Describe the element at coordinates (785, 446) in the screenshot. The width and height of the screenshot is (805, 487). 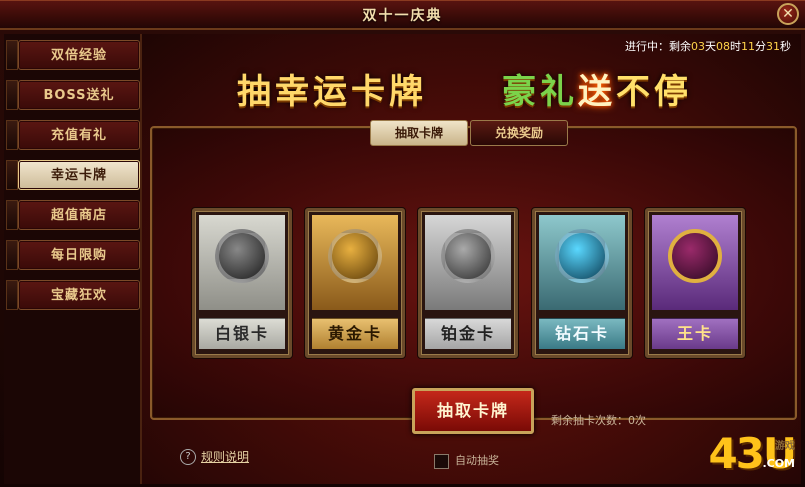
I see `logo-tag: 游戏` at that location.